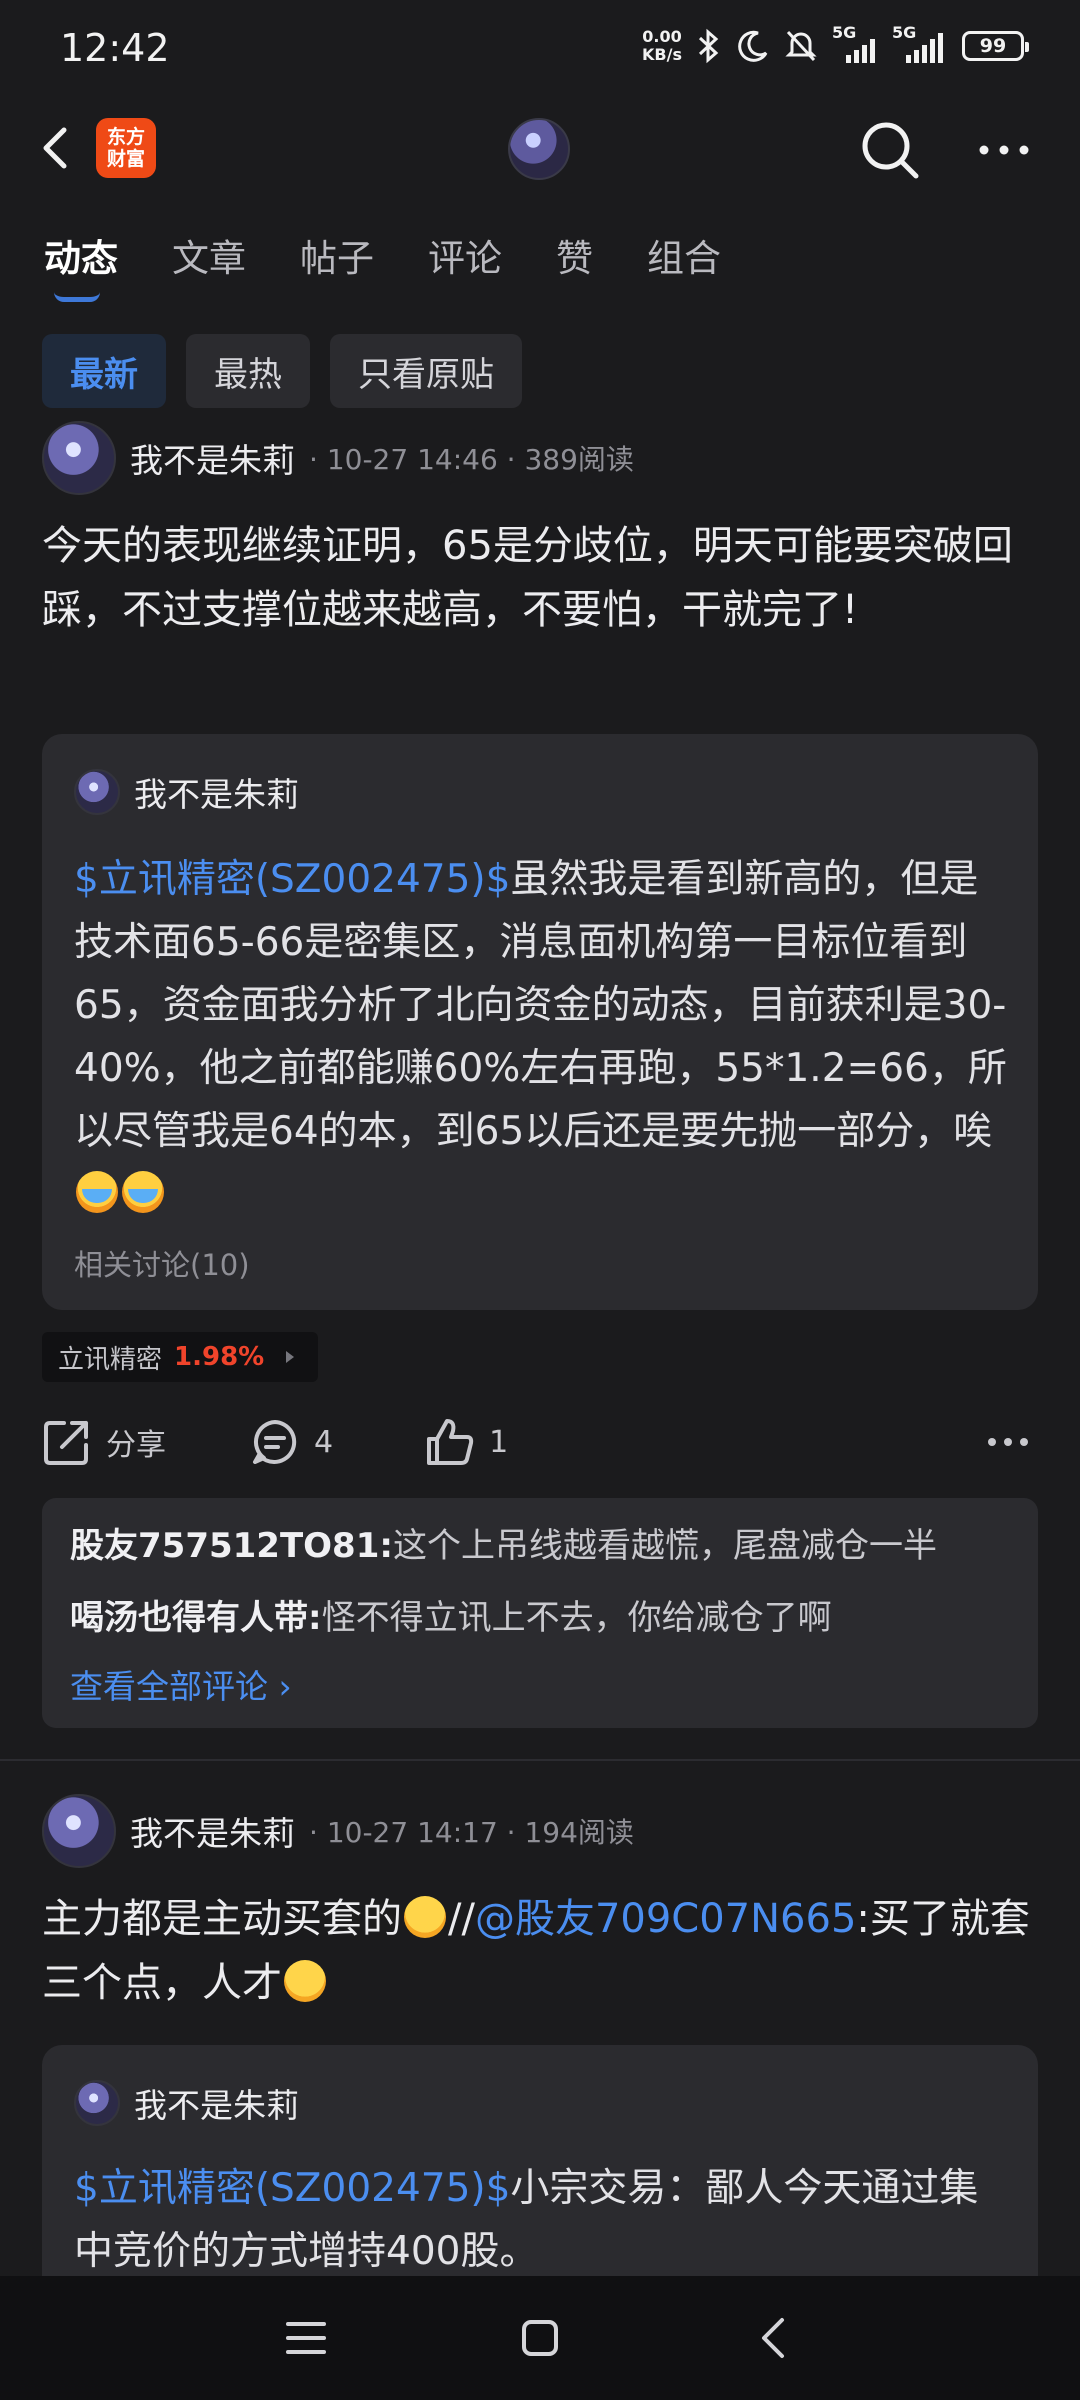  What do you see at coordinates (684, 263) in the screenshot?
I see `tab-portfolio: 组合` at bounding box center [684, 263].